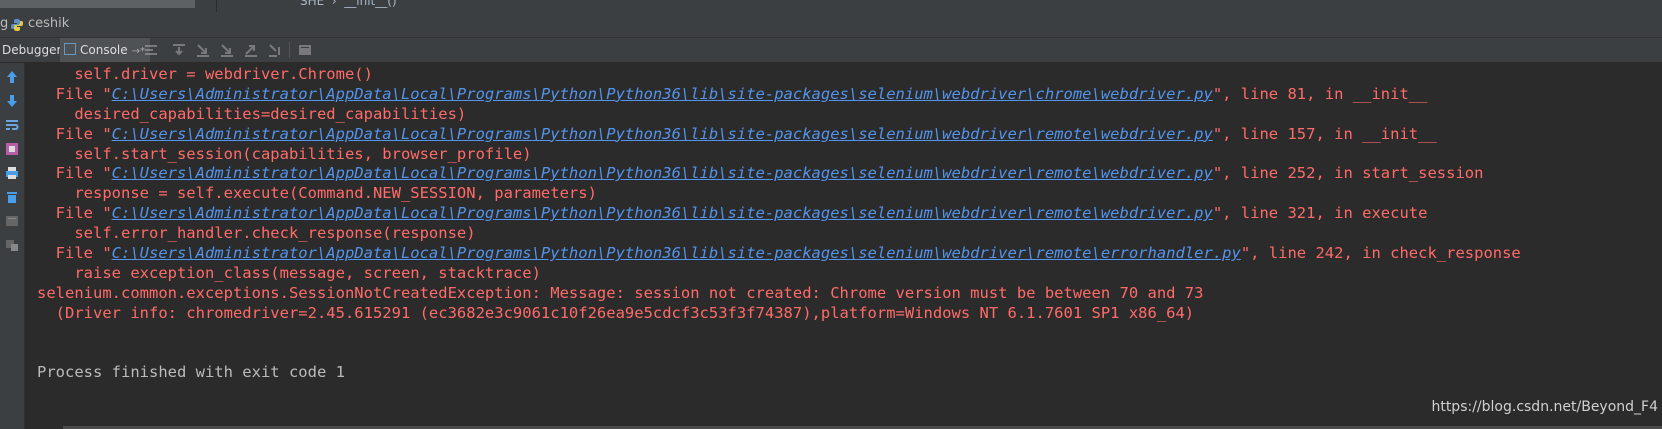  What do you see at coordinates (191, 372) in the screenshot?
I see `process-exit-line: Process finished with exit code 1` at bounding box center [191, 372].